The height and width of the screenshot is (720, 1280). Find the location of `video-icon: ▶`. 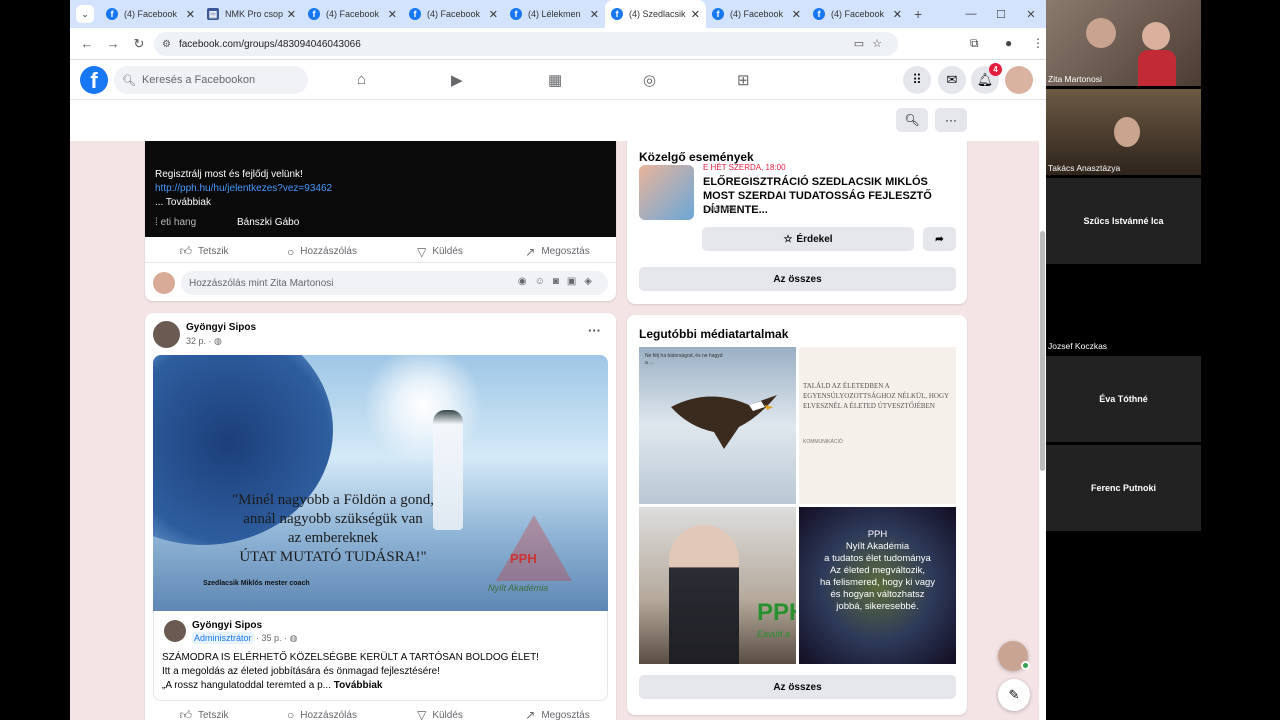

video-icon: ▶ is located at coordinates (457, 80).